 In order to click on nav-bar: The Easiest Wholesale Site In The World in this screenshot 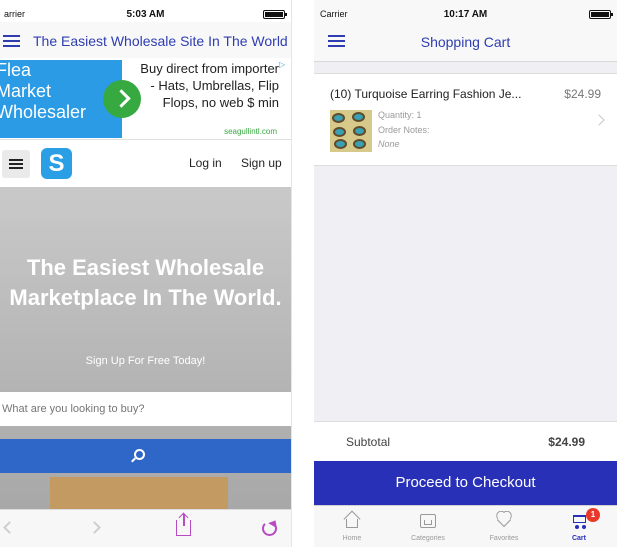, I will do `click(145, 40)`.